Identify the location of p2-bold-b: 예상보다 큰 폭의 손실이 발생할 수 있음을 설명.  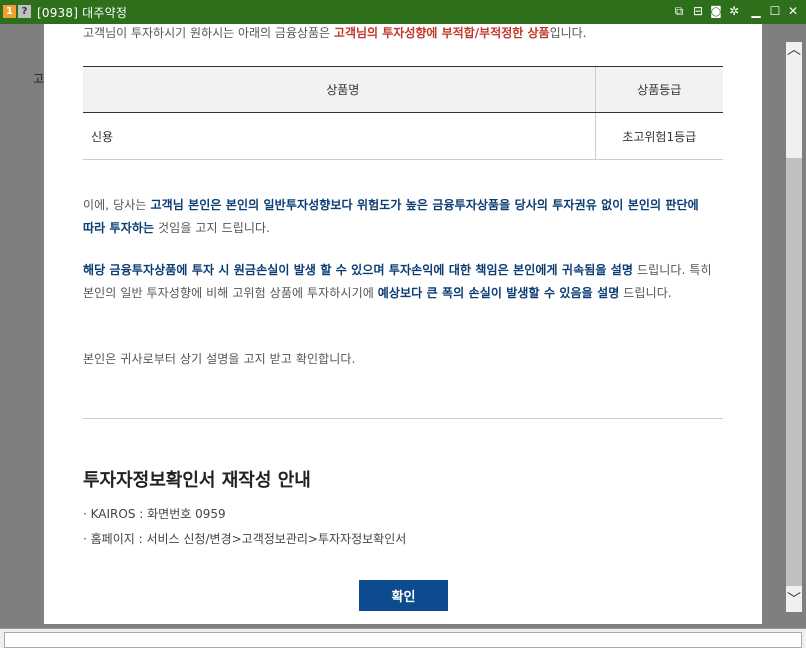
(498, 293).